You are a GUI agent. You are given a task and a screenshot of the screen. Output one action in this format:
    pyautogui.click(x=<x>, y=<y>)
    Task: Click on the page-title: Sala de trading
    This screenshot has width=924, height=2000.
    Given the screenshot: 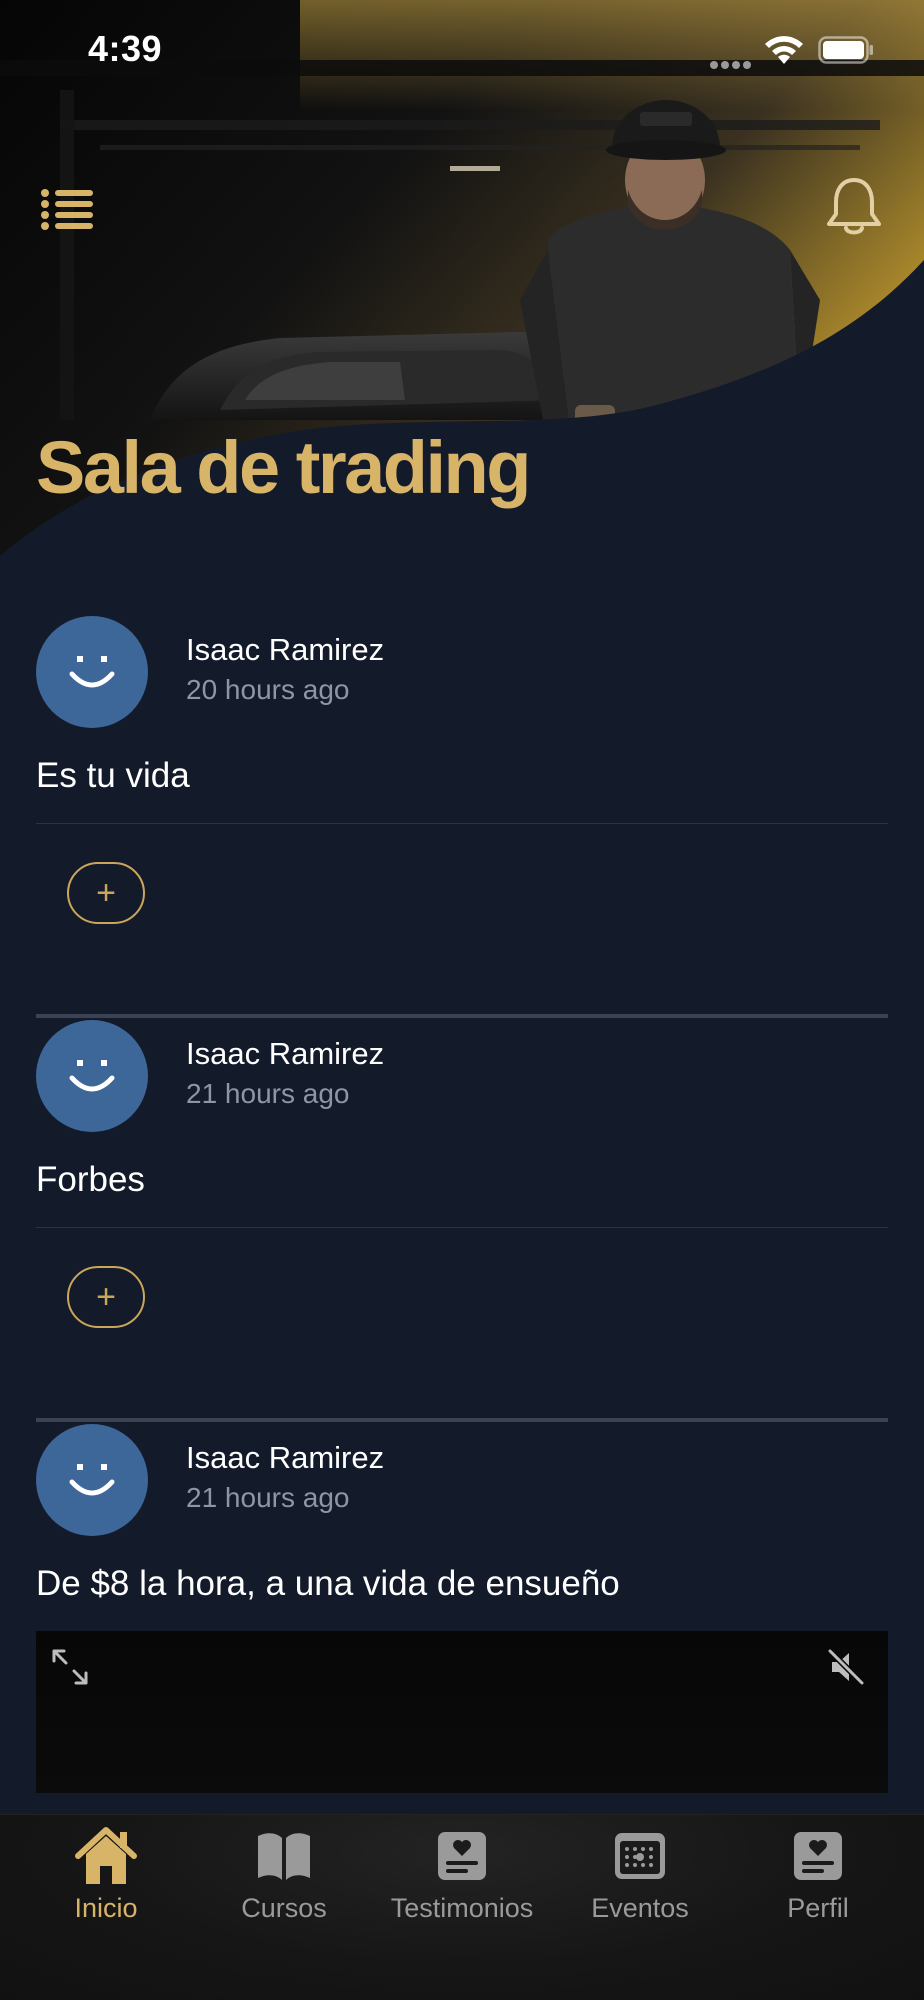 What is the action you would take?
    pyautogui.click(x=283, y=467)
    